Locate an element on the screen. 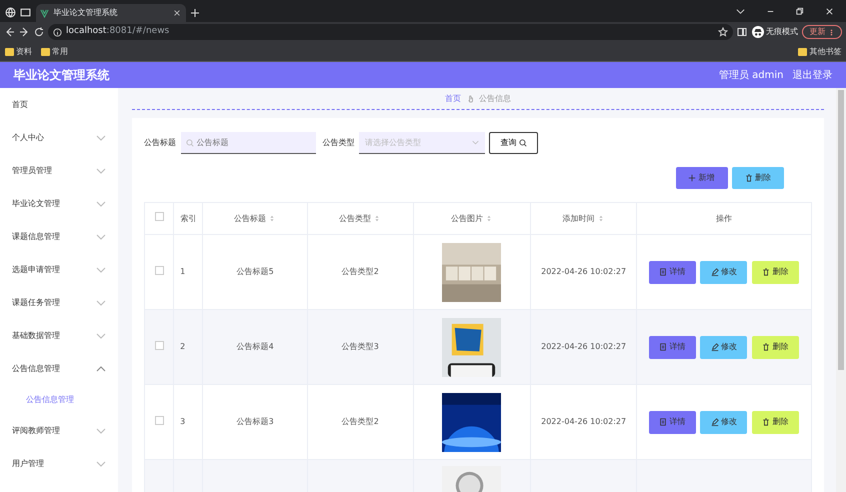  sidebar-item: 基础数据管理 is located at coordinates (59, 335).